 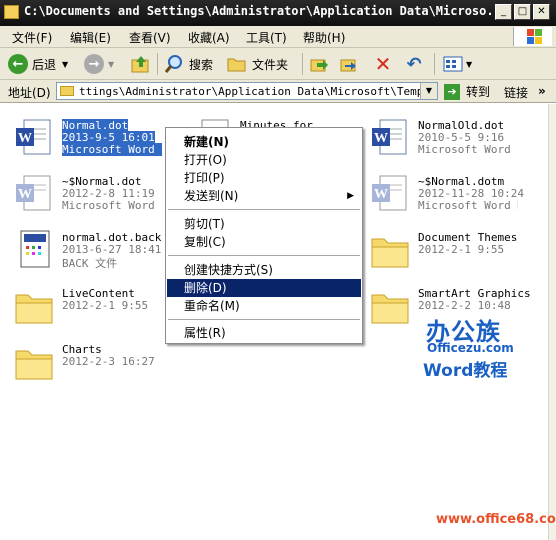 What do you see at coordinates (503, 12) in the screenshot?
I see `minimize-button: _` at bounding box center [503, 12].